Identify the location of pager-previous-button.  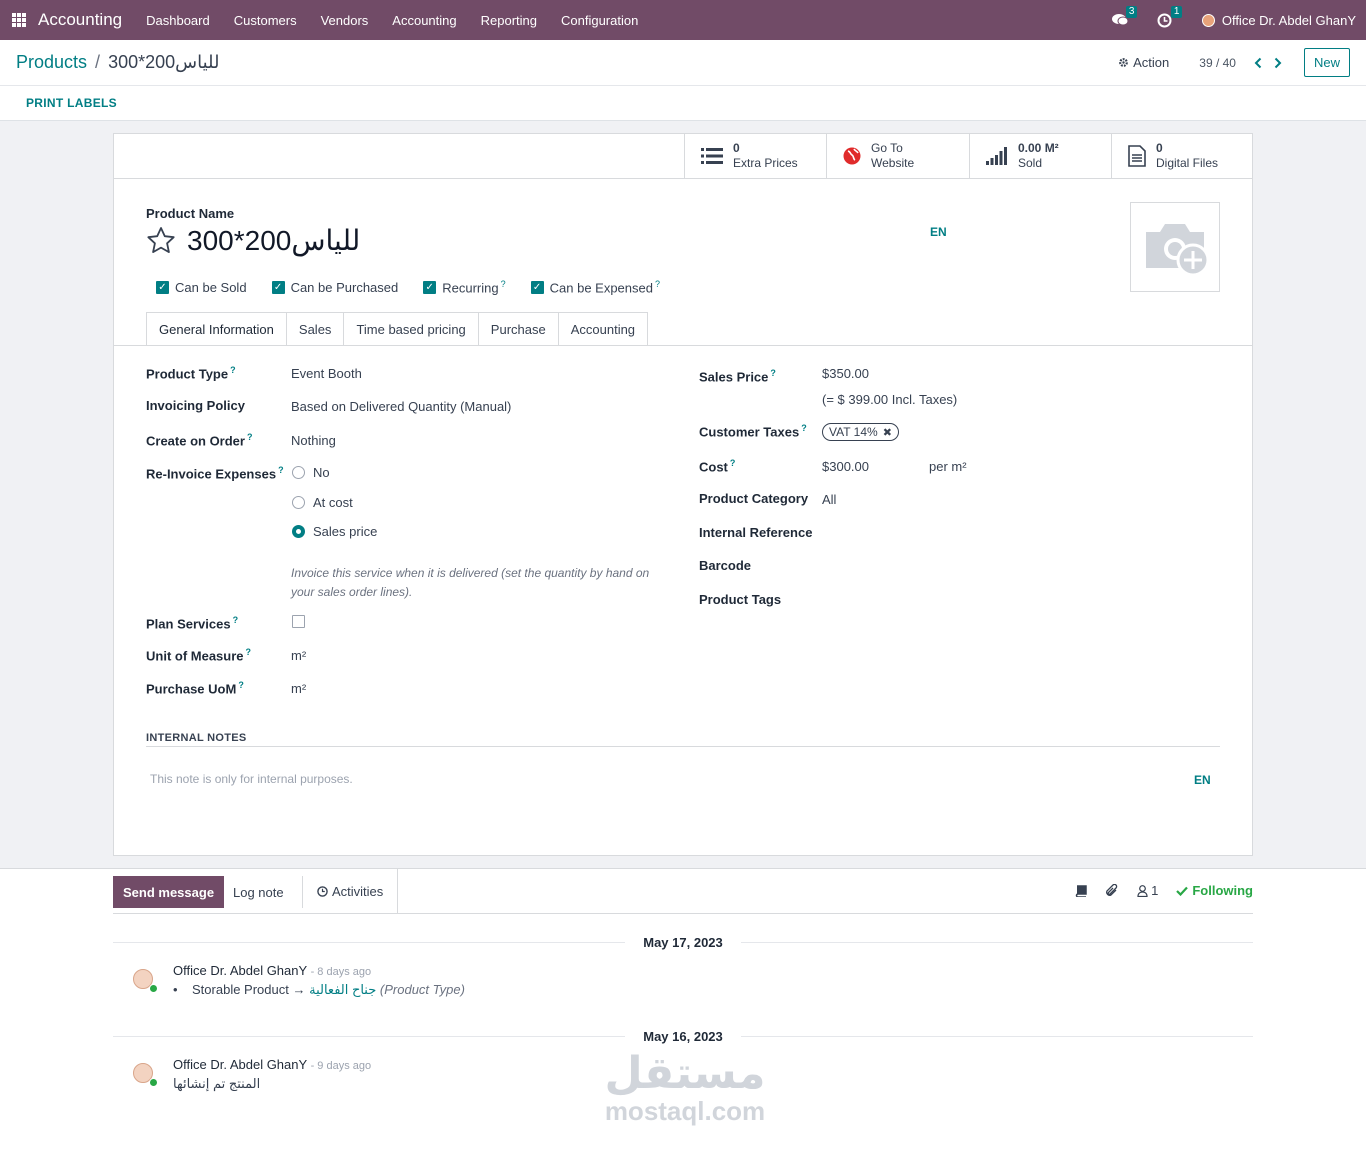
(1258, 63).